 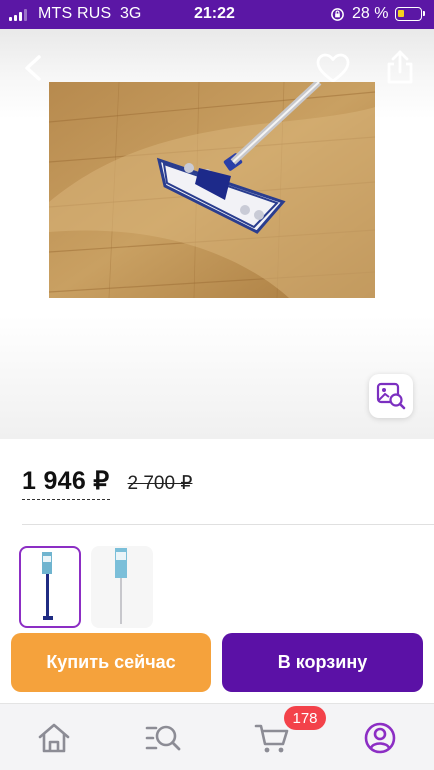 I want to click on cart-count-badge: 178, so click(x=305, y=718).